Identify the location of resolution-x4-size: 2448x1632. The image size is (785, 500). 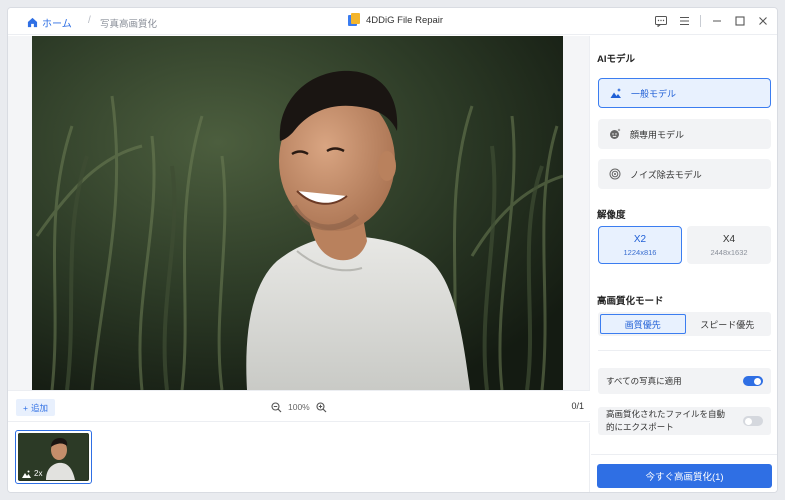
(729, 252).